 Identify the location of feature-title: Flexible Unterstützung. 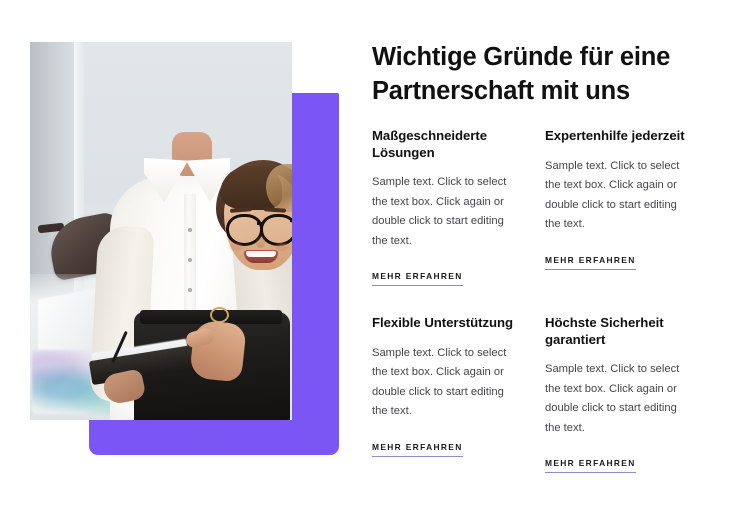
(443, 322).